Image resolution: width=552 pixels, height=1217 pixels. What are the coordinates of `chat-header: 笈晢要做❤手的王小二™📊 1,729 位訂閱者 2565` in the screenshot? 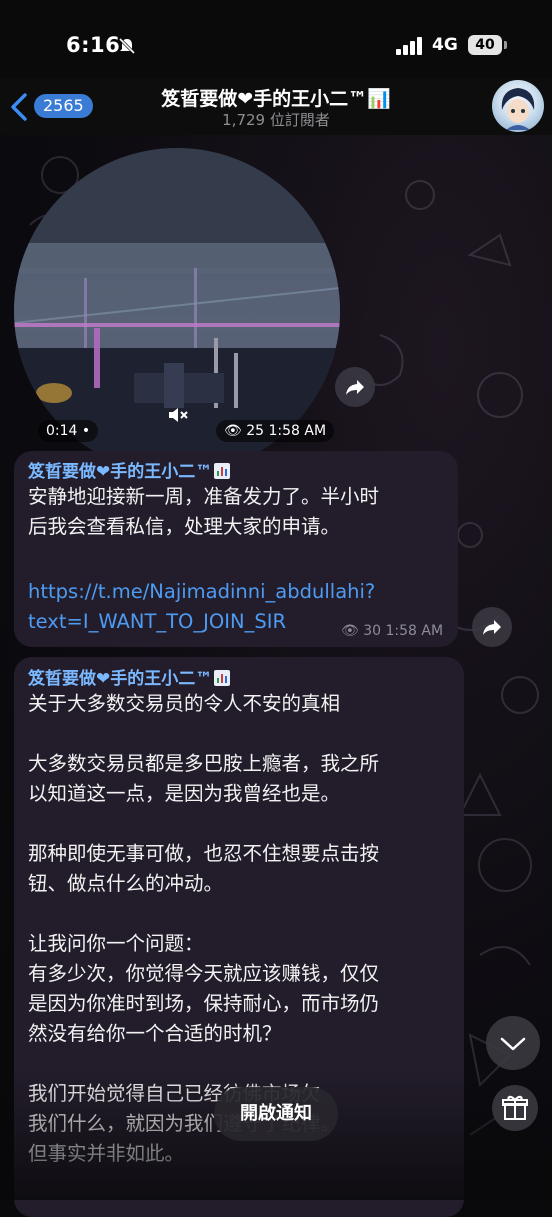 It's located at (276, 106).